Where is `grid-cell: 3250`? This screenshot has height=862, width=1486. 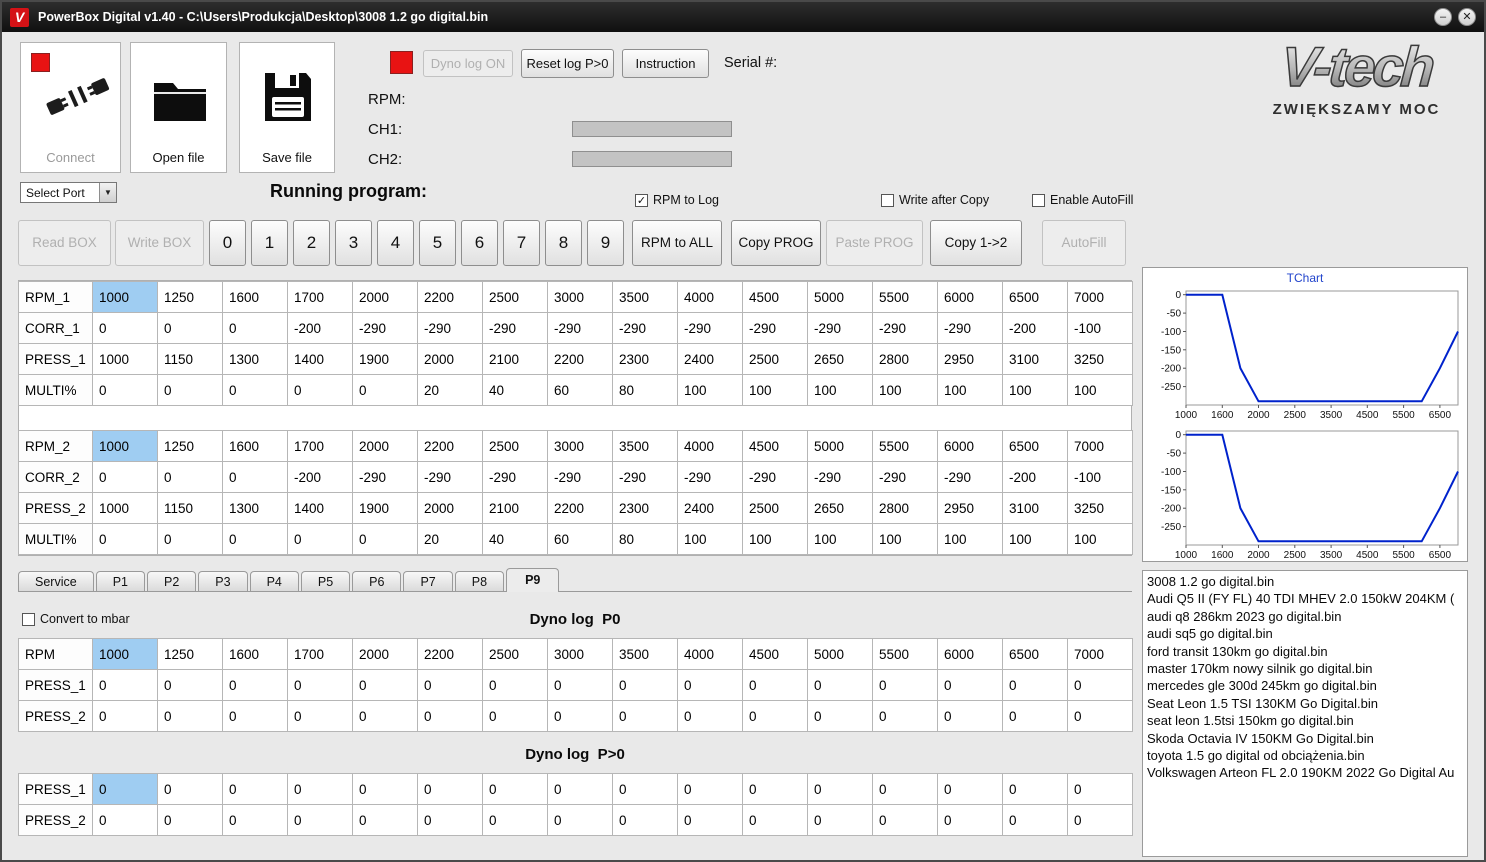 grid-cell: 3250 is located at coordinates (1100, 508).